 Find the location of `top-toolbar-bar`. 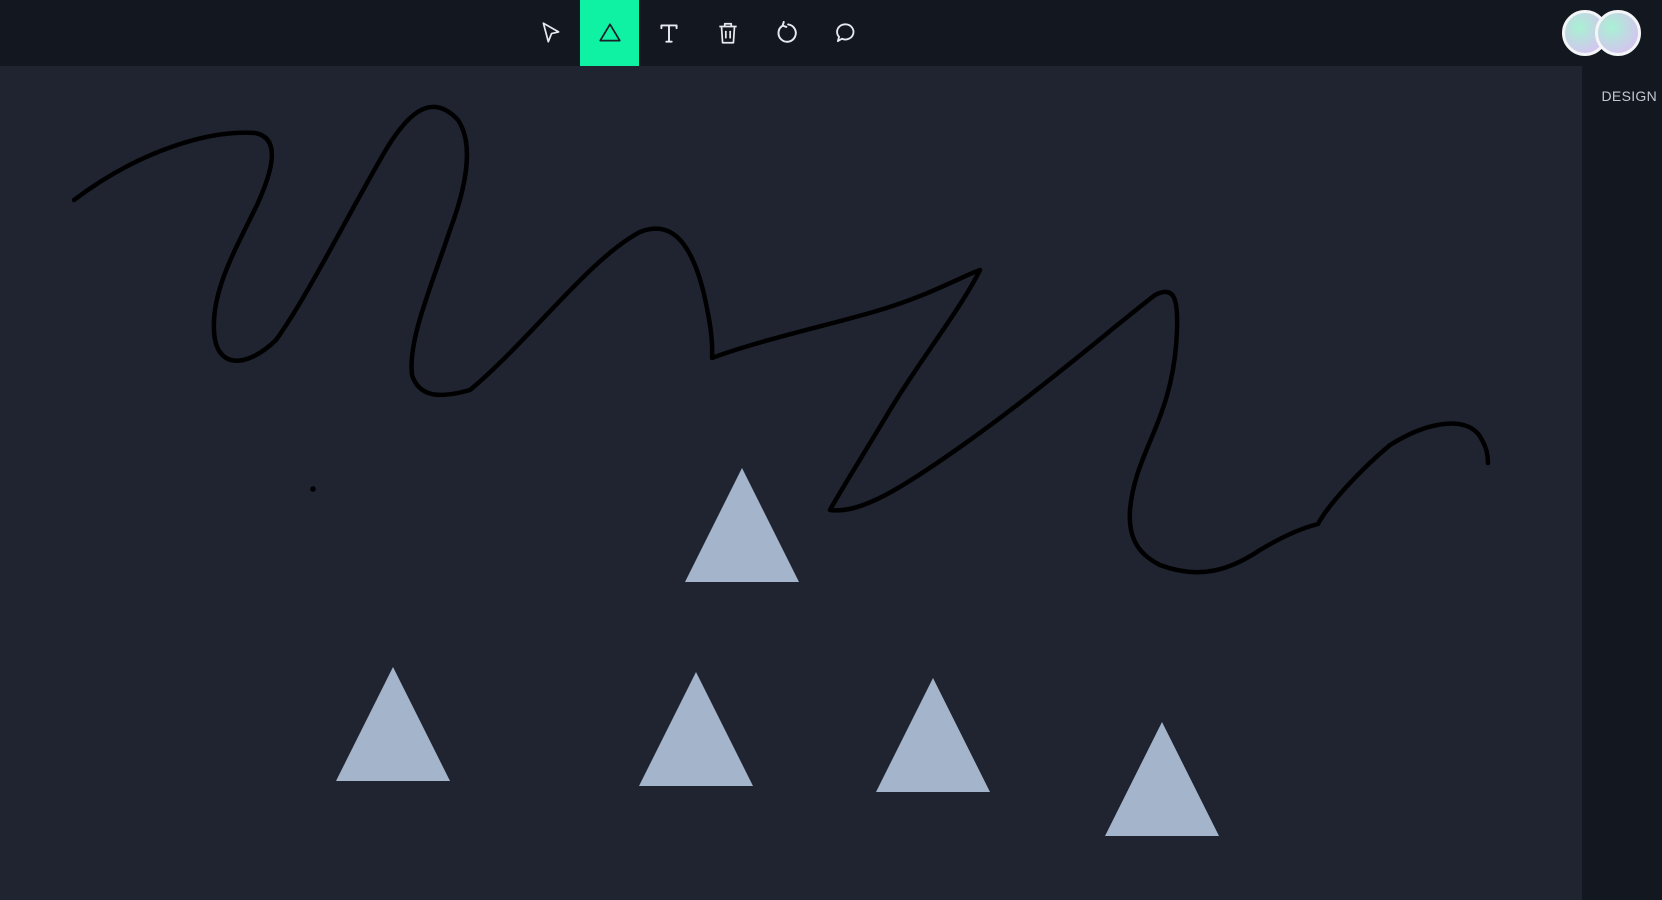

top-toolbar-bar is located at coordinates (831, 33).